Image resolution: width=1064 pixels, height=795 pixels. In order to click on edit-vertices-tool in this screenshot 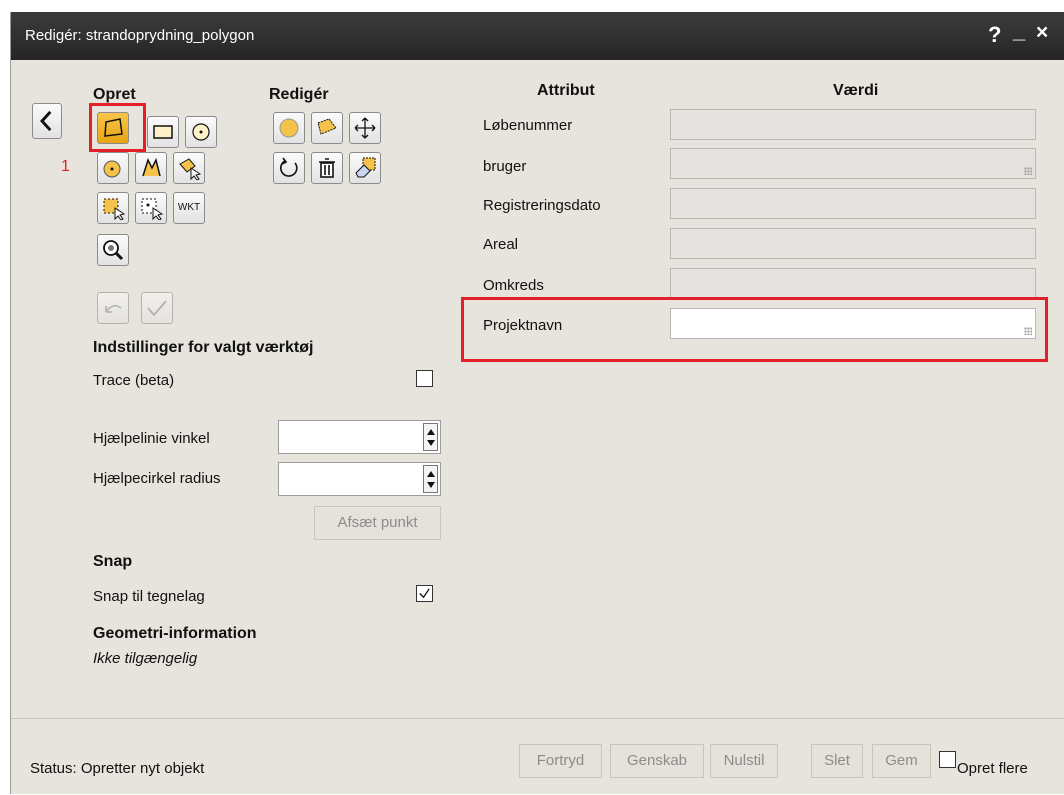, I will do `click(327, 128)`.